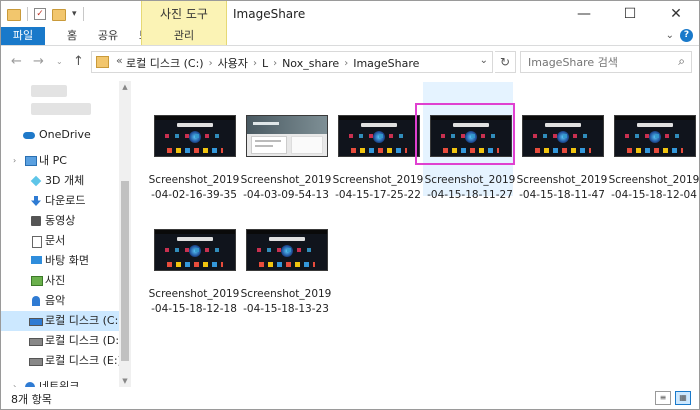  I want to click on breadcrumb-item: 로컬 디스크 (C:), so click(165, 63).